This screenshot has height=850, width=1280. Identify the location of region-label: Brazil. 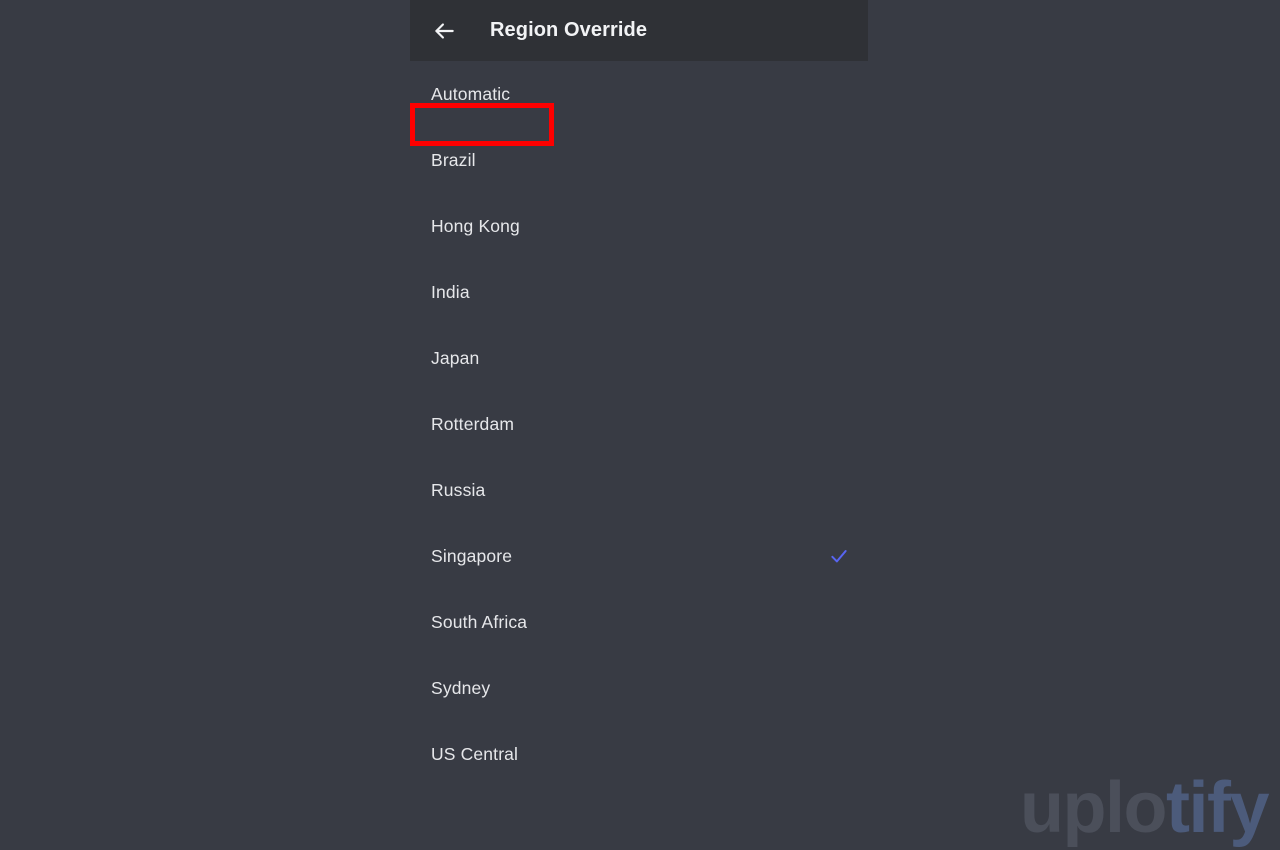
(453, 159).